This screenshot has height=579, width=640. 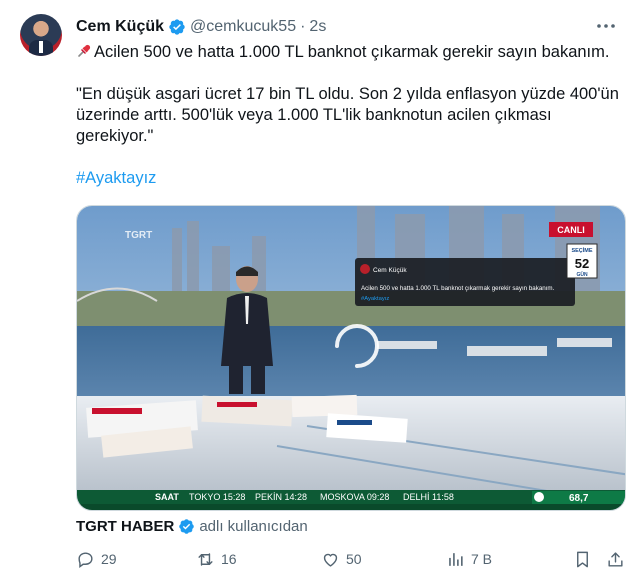 What do you see at coordinates (120, 27) in the screenshot?
I see `author-name: Cem Küçük` at bounding box center [120, 27].